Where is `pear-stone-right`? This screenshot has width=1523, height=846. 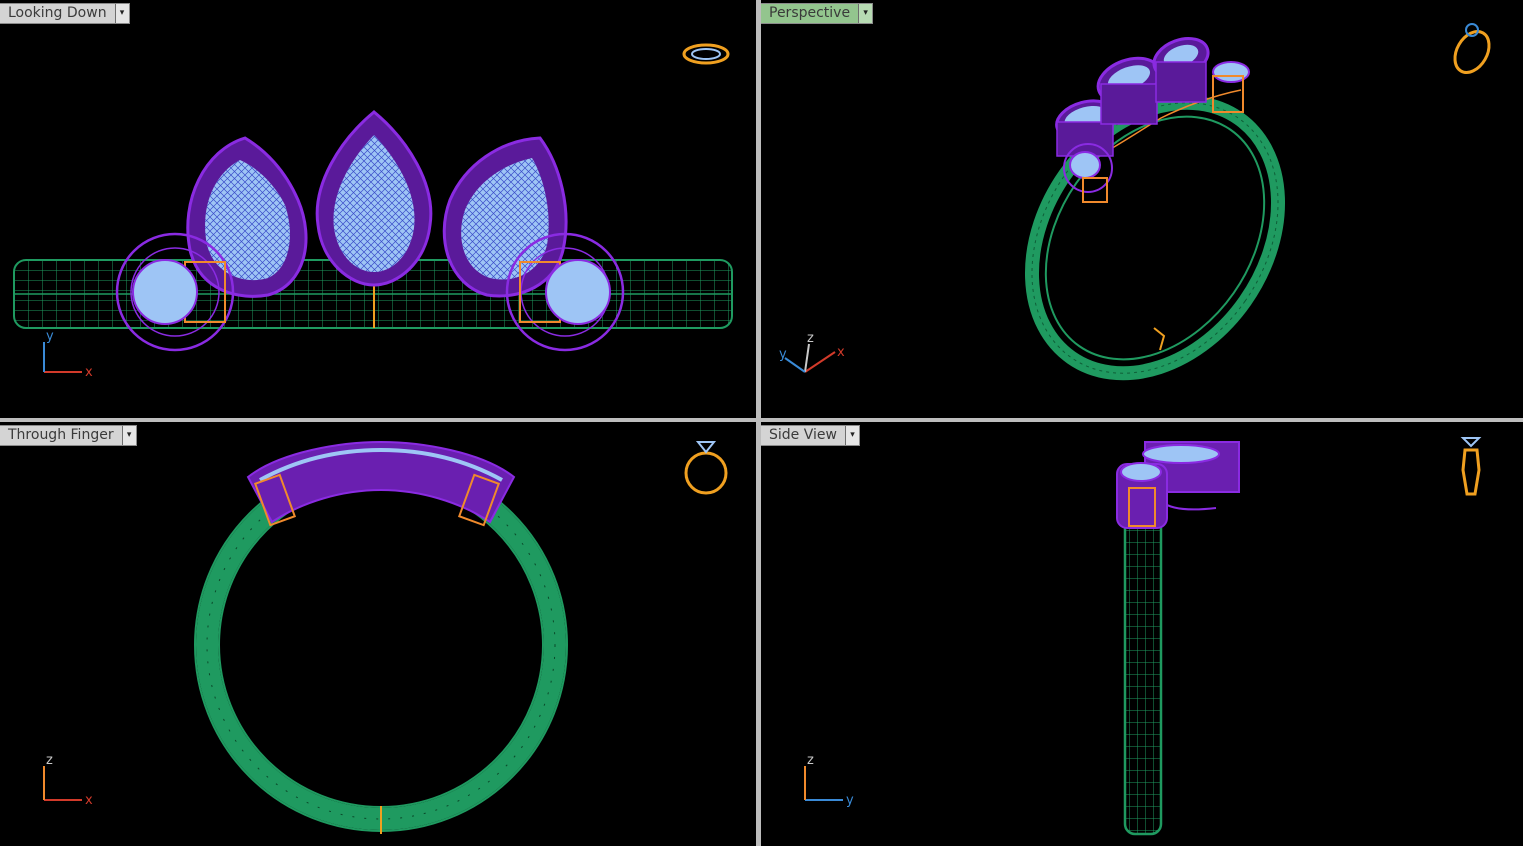
pear-stone-right is located at coordinates (505, 217).